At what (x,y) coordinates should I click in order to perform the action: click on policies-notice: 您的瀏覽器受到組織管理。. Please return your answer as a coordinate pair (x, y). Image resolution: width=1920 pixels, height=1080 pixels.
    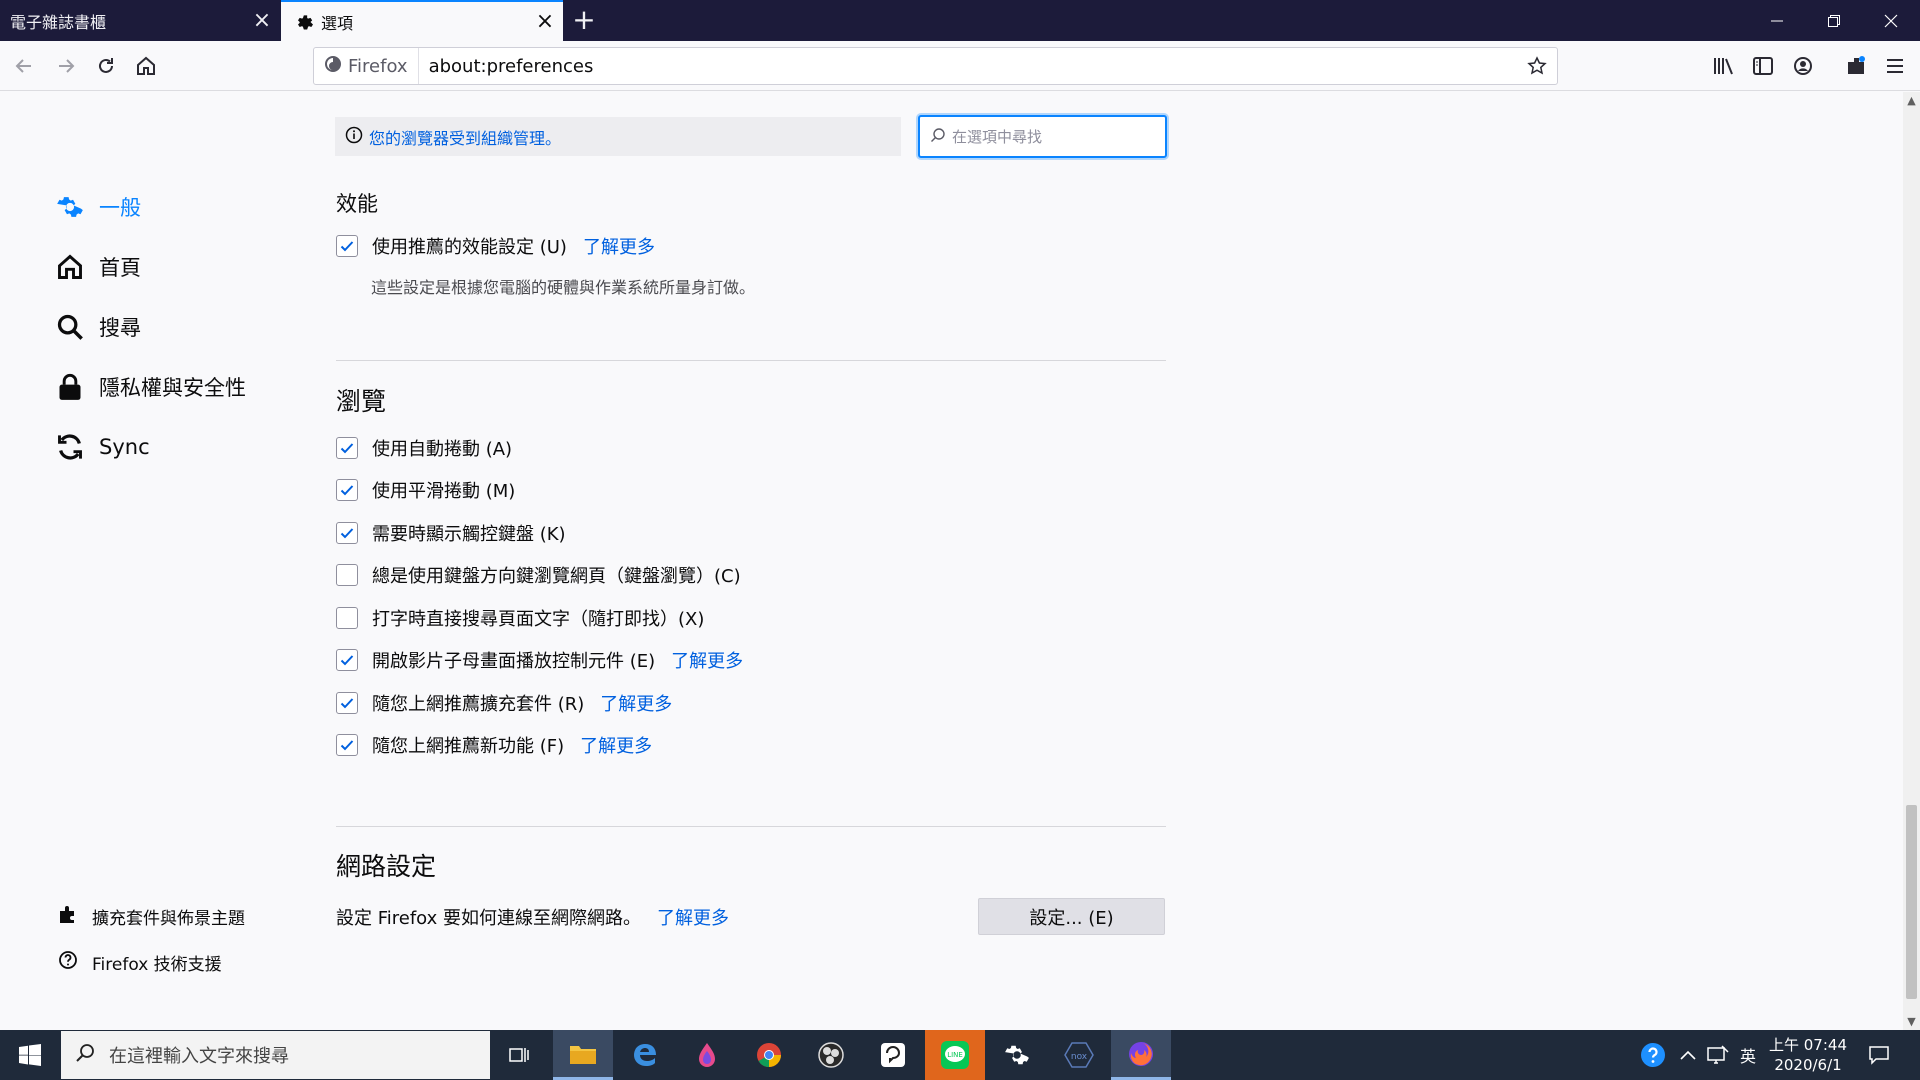
    Looking at the image, I should click on (618, 136).